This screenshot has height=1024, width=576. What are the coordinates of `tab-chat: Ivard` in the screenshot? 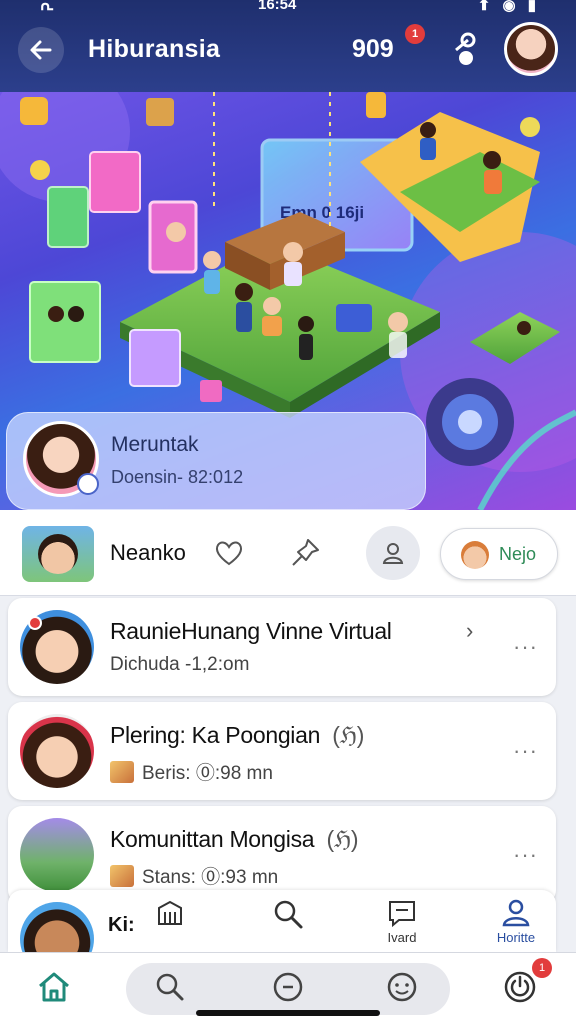 It's located at (402, 921).